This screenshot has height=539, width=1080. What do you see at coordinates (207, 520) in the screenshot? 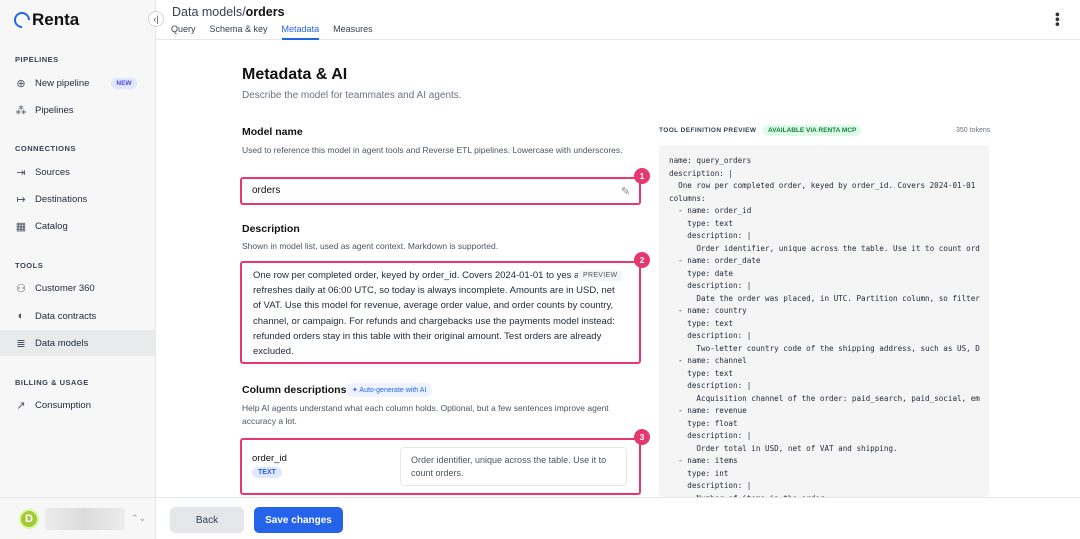
I see `back-button: Back` at bounding box center [207, 520].